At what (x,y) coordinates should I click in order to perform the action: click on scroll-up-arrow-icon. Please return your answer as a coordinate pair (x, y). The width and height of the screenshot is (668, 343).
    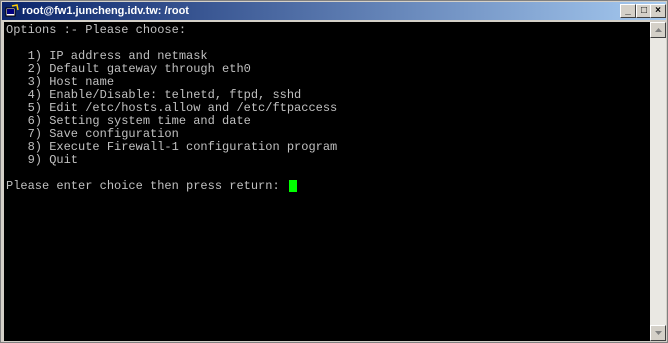
    Looking at the image, I should click on (658, 30).